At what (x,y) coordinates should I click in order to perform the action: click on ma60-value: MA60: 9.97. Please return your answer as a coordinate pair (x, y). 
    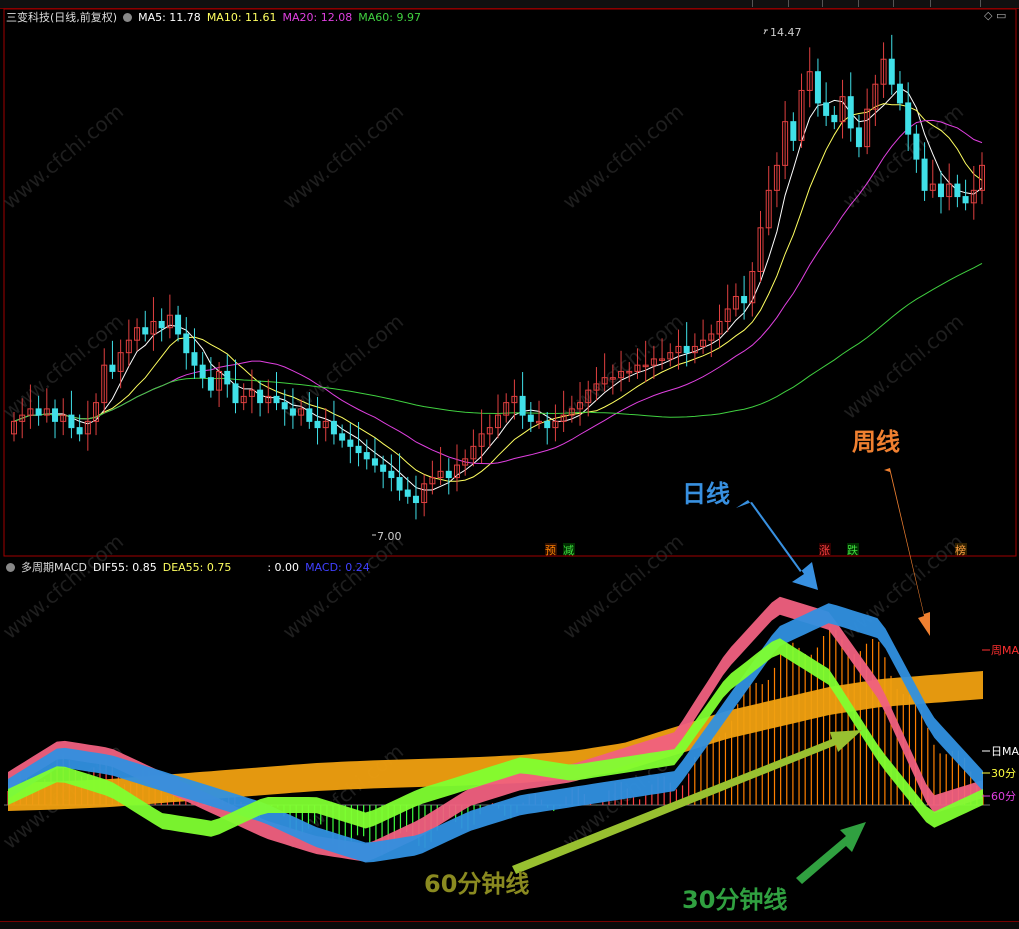
    Looking at the image, I should click on (389, 17).